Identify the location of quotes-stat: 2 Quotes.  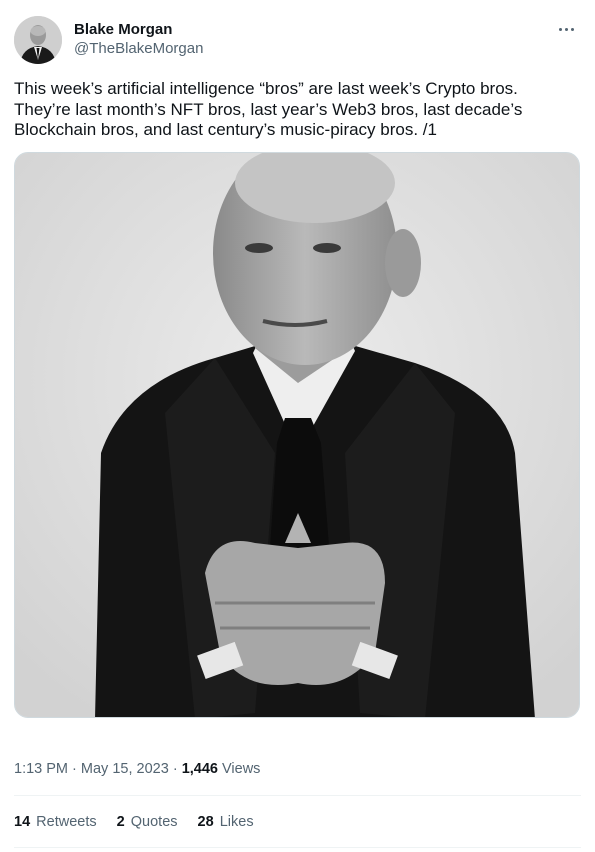
(147, 822).